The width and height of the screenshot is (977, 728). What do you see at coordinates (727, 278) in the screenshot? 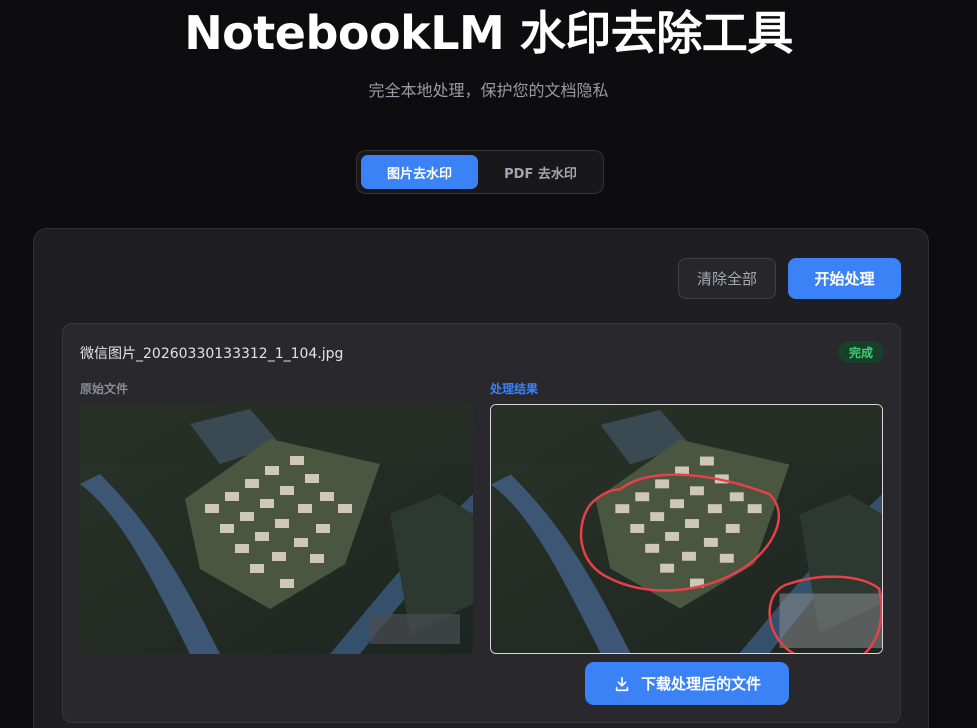
I see `clear-all-button: 清除全部` at bounding box center [727, 278].